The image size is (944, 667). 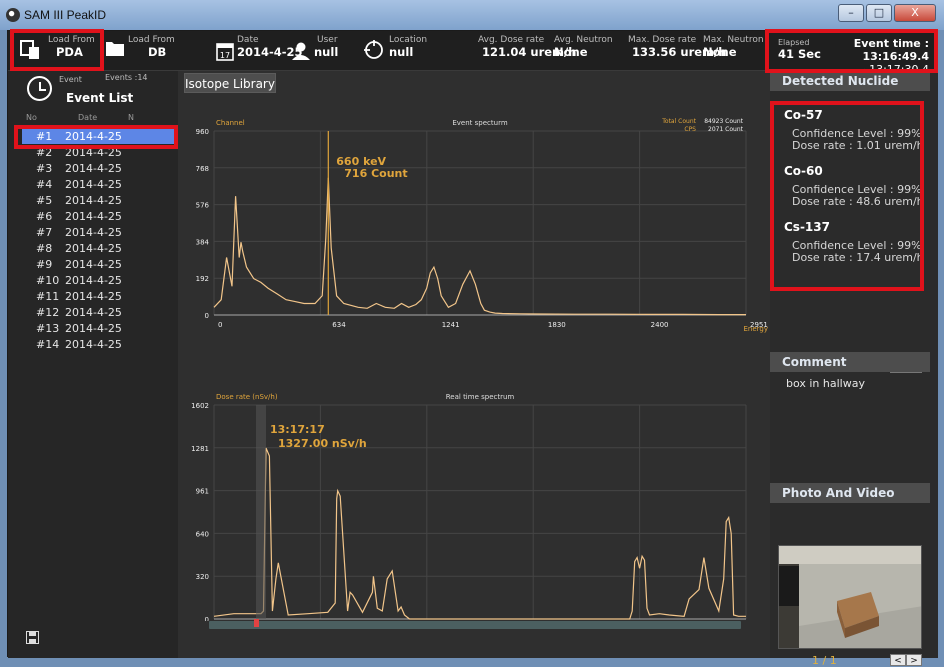 What do you see at coordinates (914, 660) in the screenshot?
I see `photo-next-button: >` at bounding box center [914, 660].